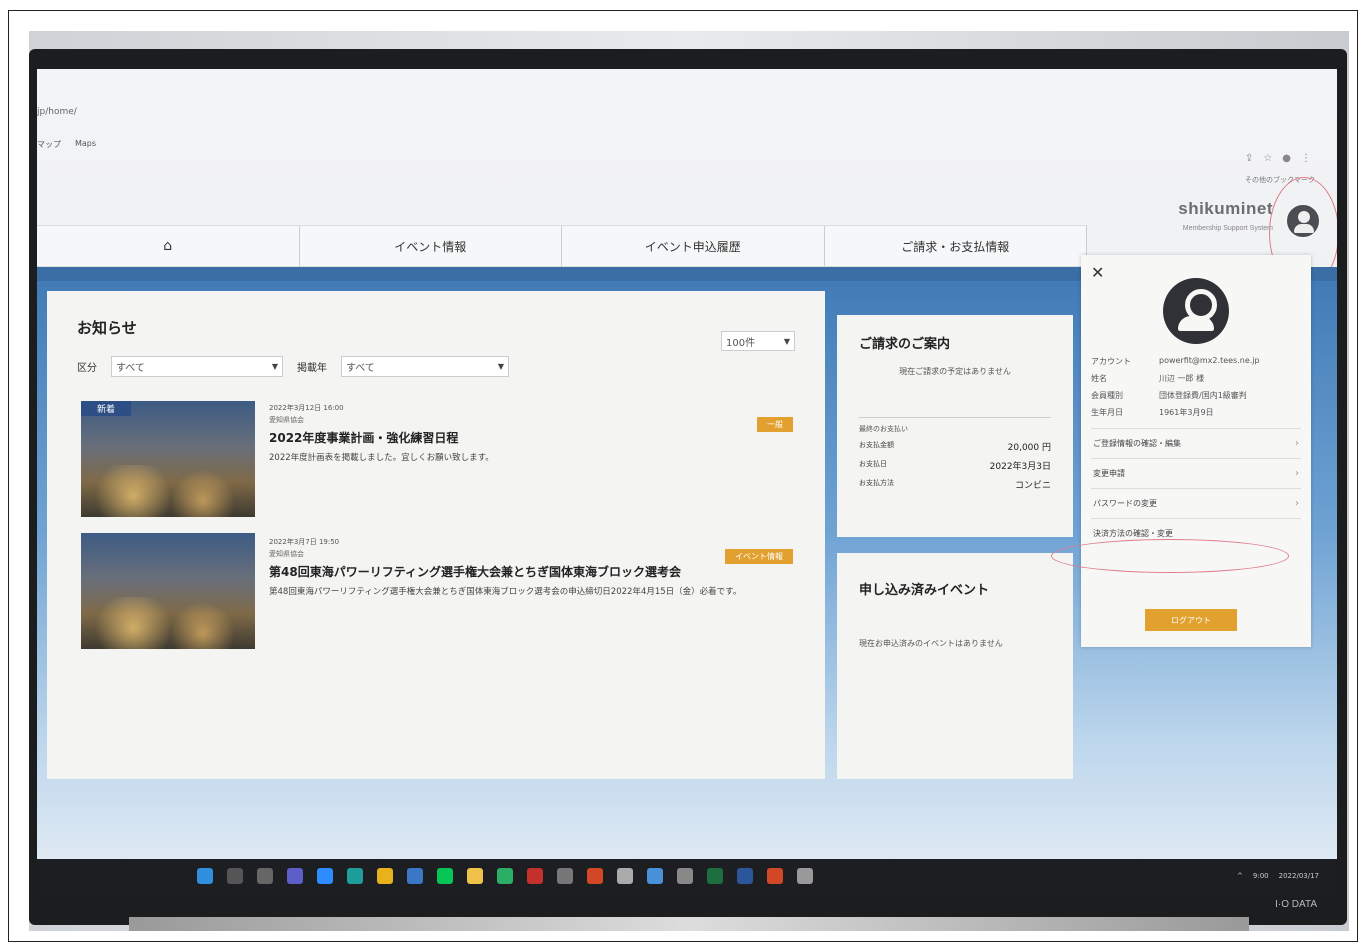 The height and width of the screenshot is (949, 1366). I want to click on word-icon, so click(745, 876).